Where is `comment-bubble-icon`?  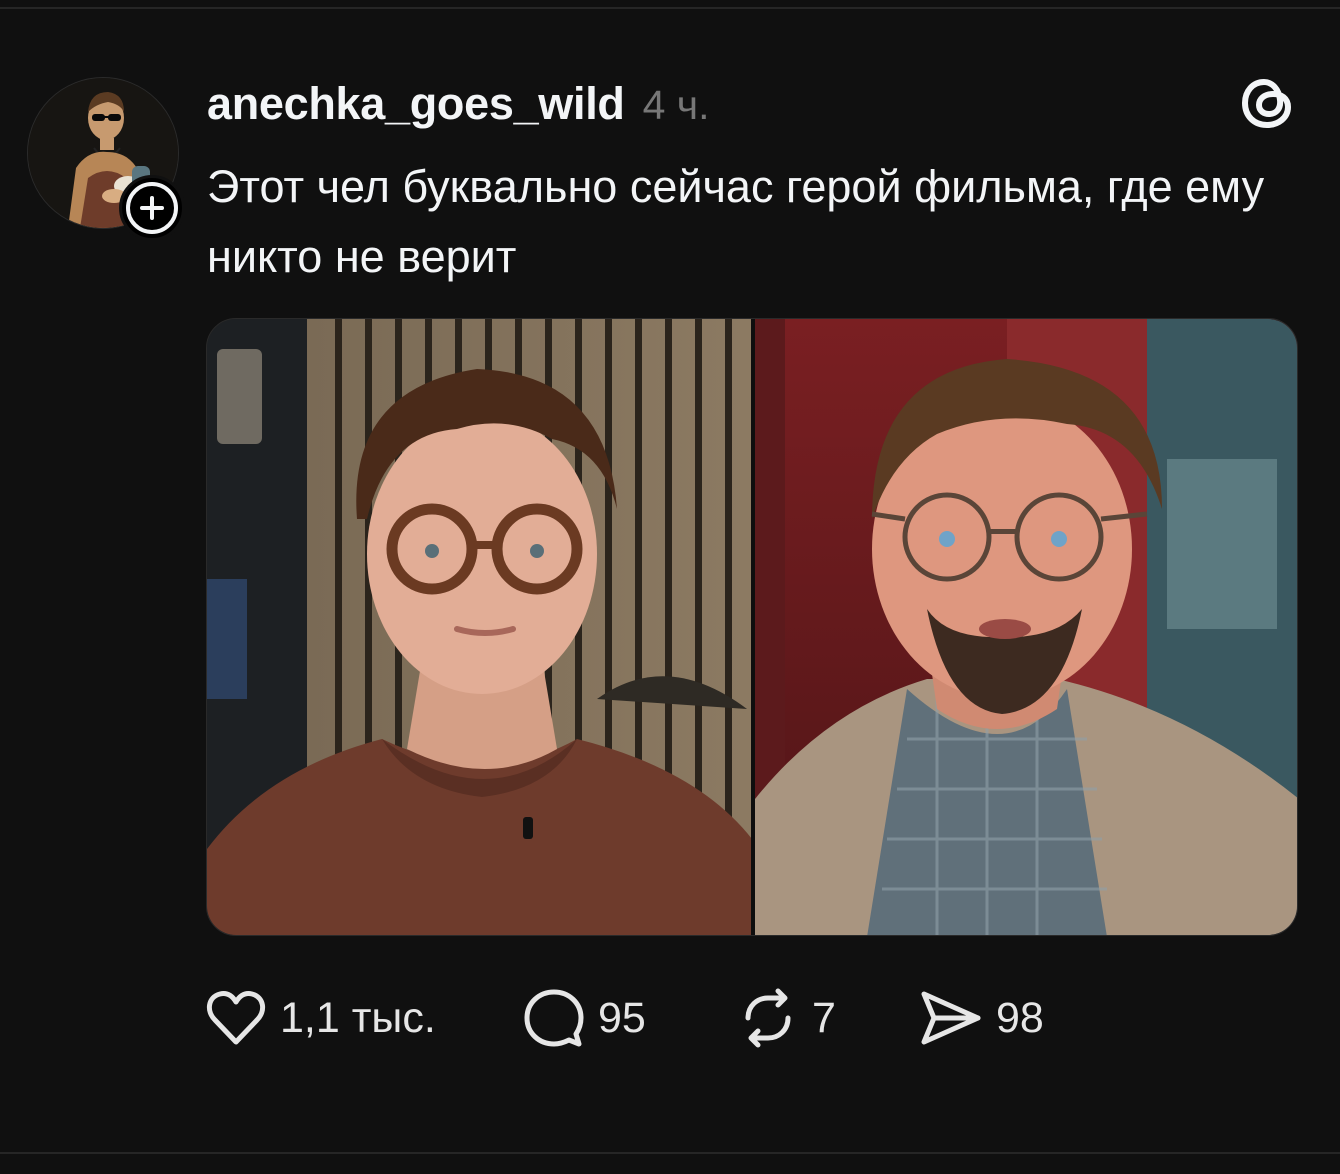 comment-bubble-icon is located at coordinates (554, 1018).